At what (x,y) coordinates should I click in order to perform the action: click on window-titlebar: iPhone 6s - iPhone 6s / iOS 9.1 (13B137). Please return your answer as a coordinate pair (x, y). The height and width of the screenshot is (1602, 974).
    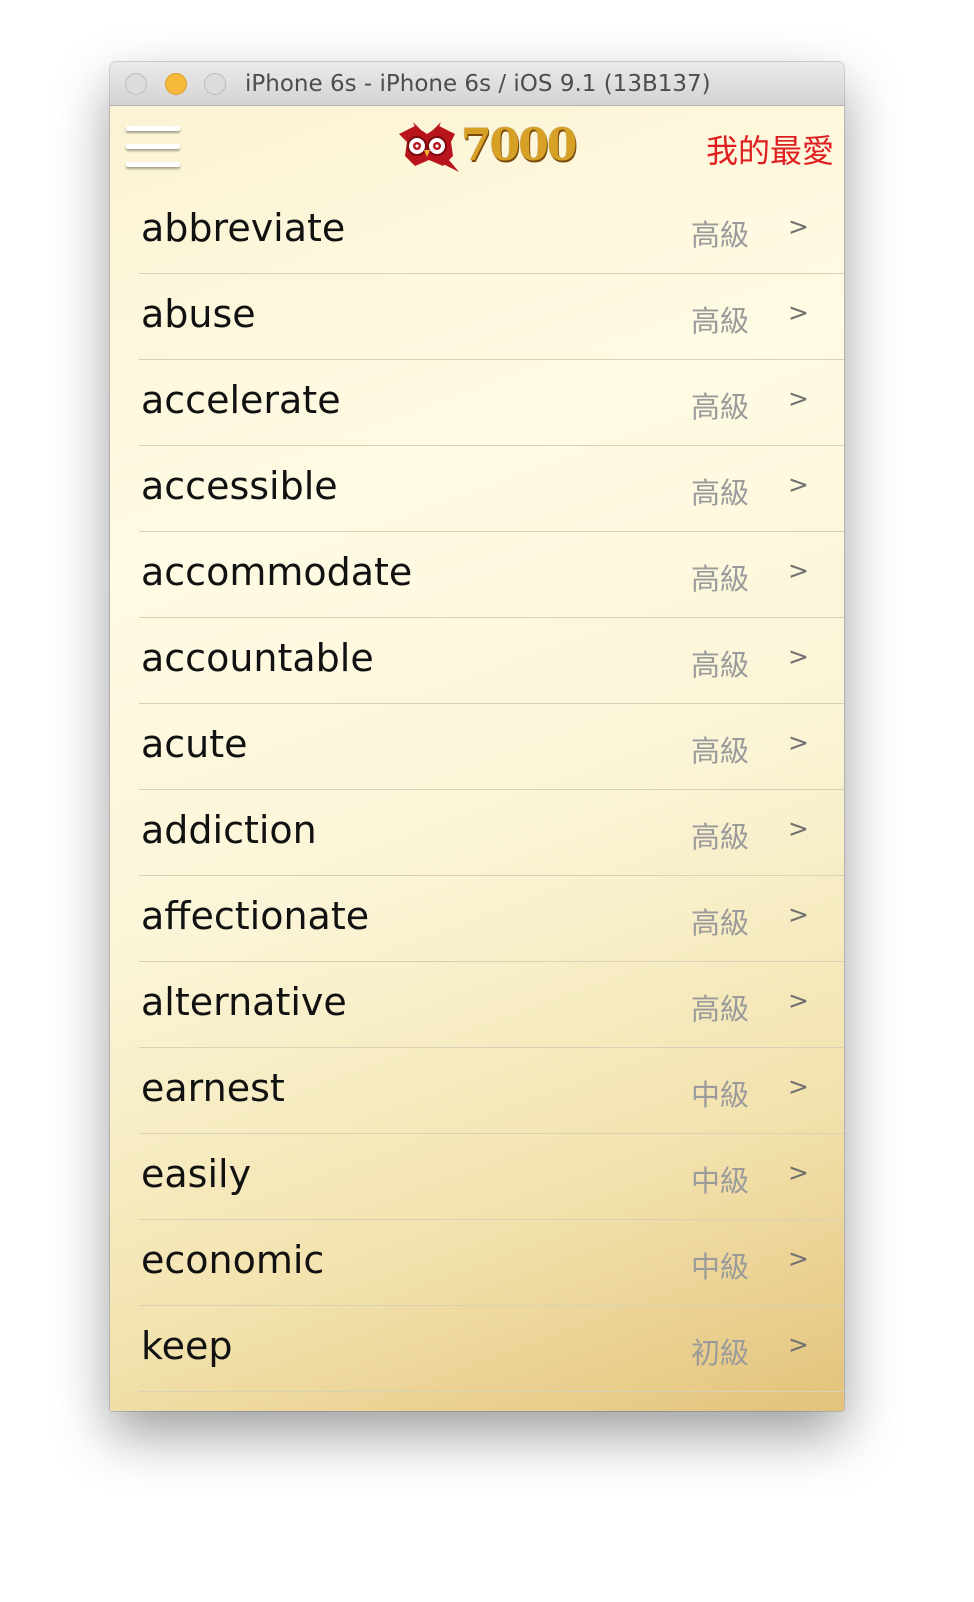
    Looking at the image, I should click on (477, 84).